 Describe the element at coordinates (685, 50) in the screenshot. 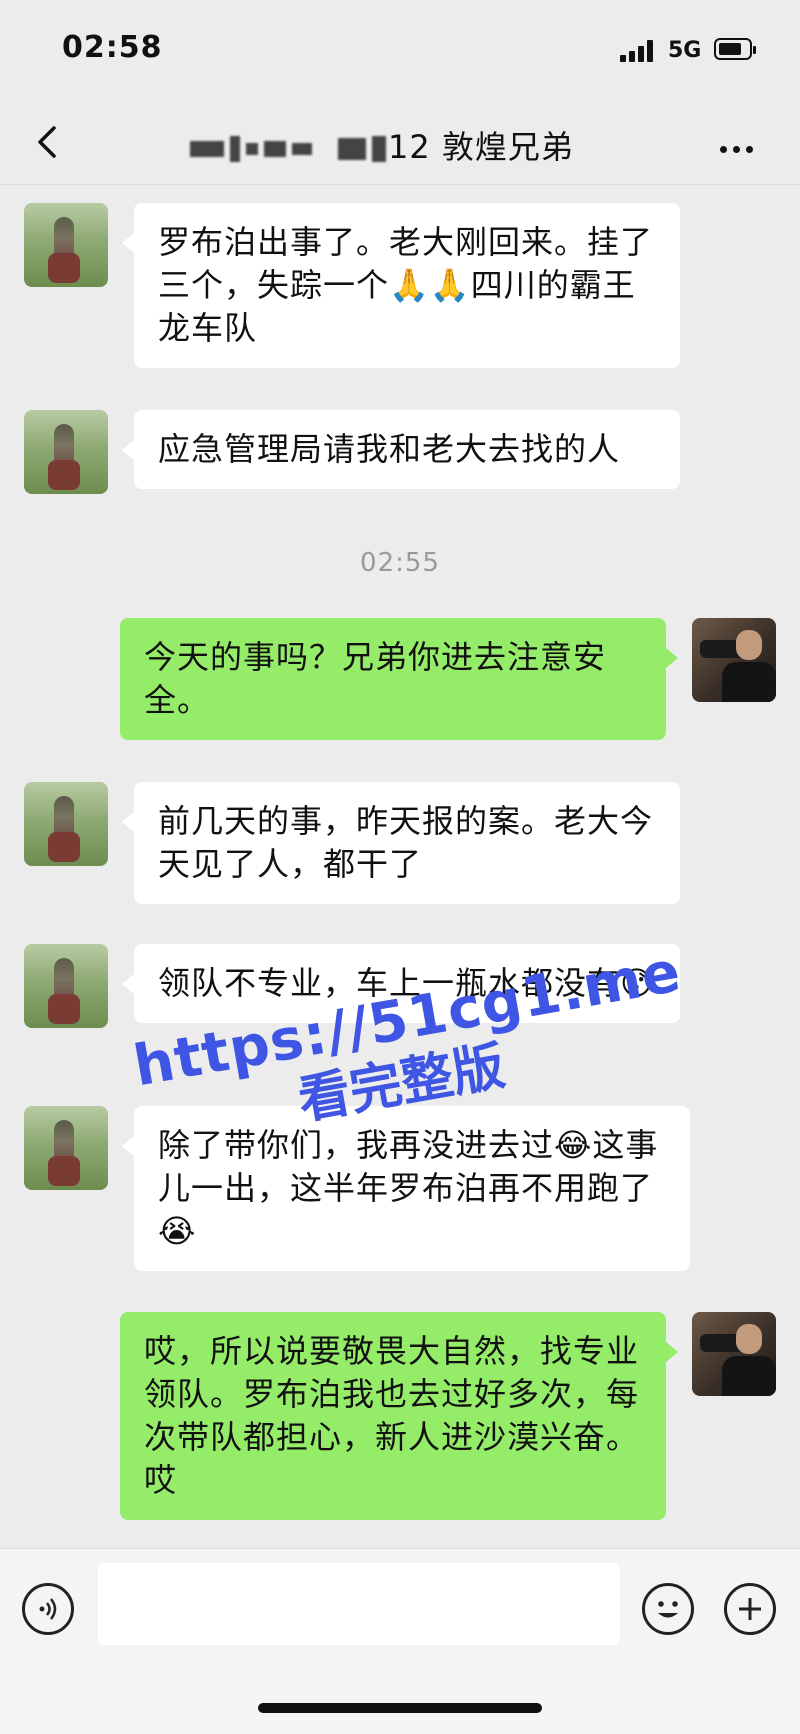

I see `network-label: 5G` at that location.